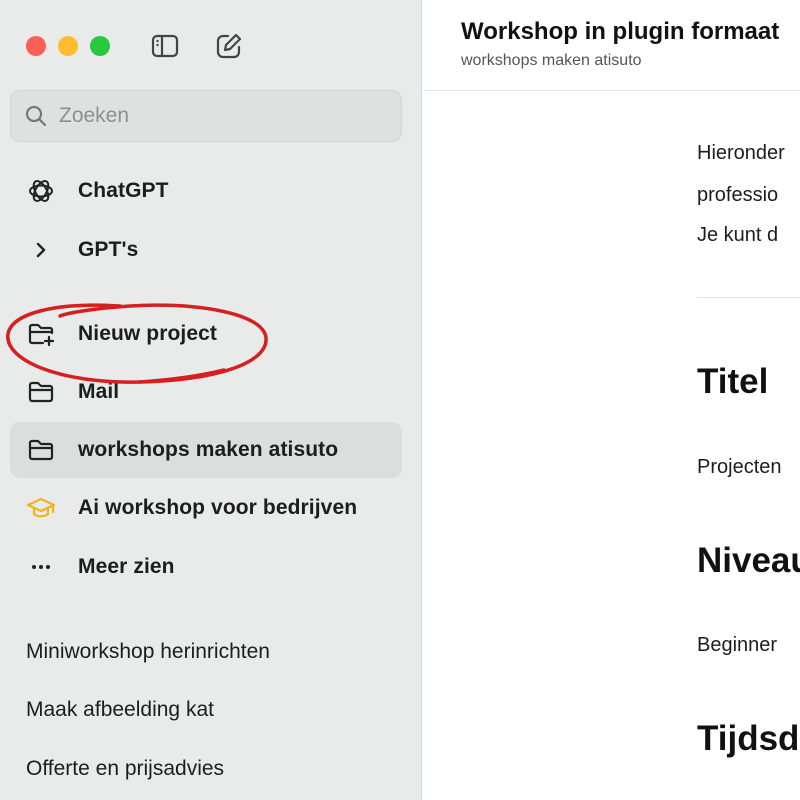 Image resolution: width=800 pixels, height=800 pixels. I want to click on sidebar-item-more: Meer zien, so click(206, 567).